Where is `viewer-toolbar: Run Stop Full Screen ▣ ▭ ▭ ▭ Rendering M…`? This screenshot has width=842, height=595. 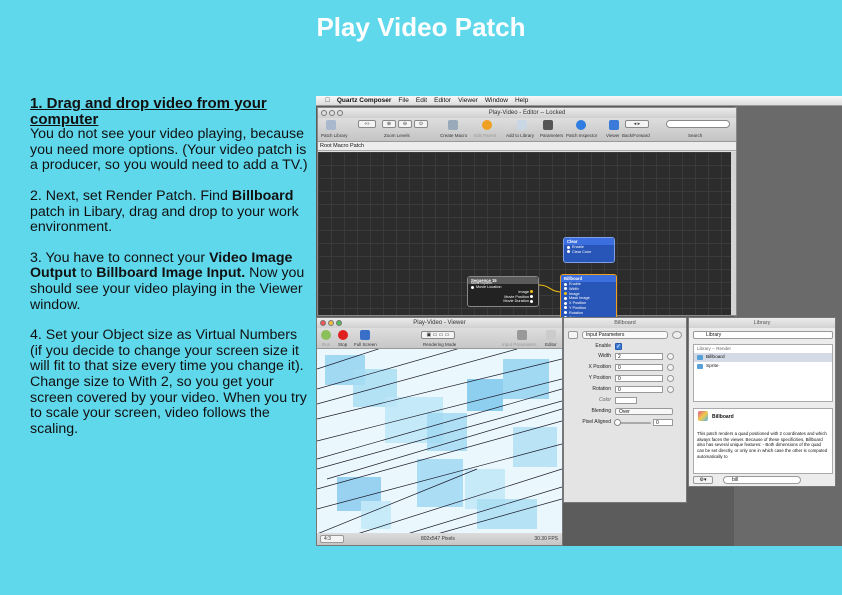
viewer-toolbar: Run Stop Full Screen ▣ ▭ ▭ ▭ Rendering M… is located at coordinates (439, 338).